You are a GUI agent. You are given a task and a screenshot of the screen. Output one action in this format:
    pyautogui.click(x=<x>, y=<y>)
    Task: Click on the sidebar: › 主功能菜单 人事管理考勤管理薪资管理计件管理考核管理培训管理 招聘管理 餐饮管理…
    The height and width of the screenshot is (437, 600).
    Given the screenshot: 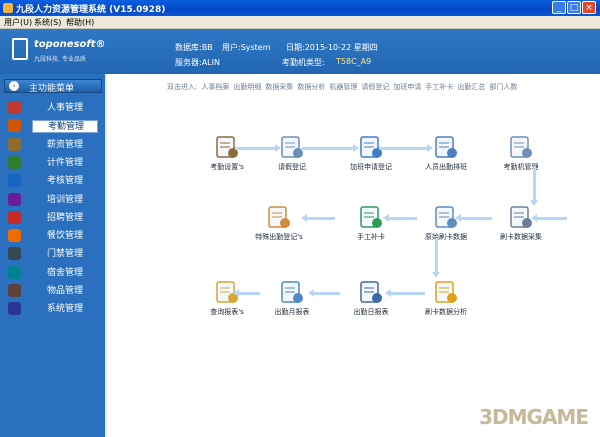 What is the action you would take?
    pyautogui.click(x=52, y=255)
    